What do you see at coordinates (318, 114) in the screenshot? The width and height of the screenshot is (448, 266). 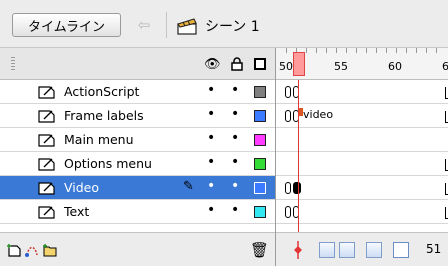 I see `frame-label-text: video` at bounding box center [318, 114].